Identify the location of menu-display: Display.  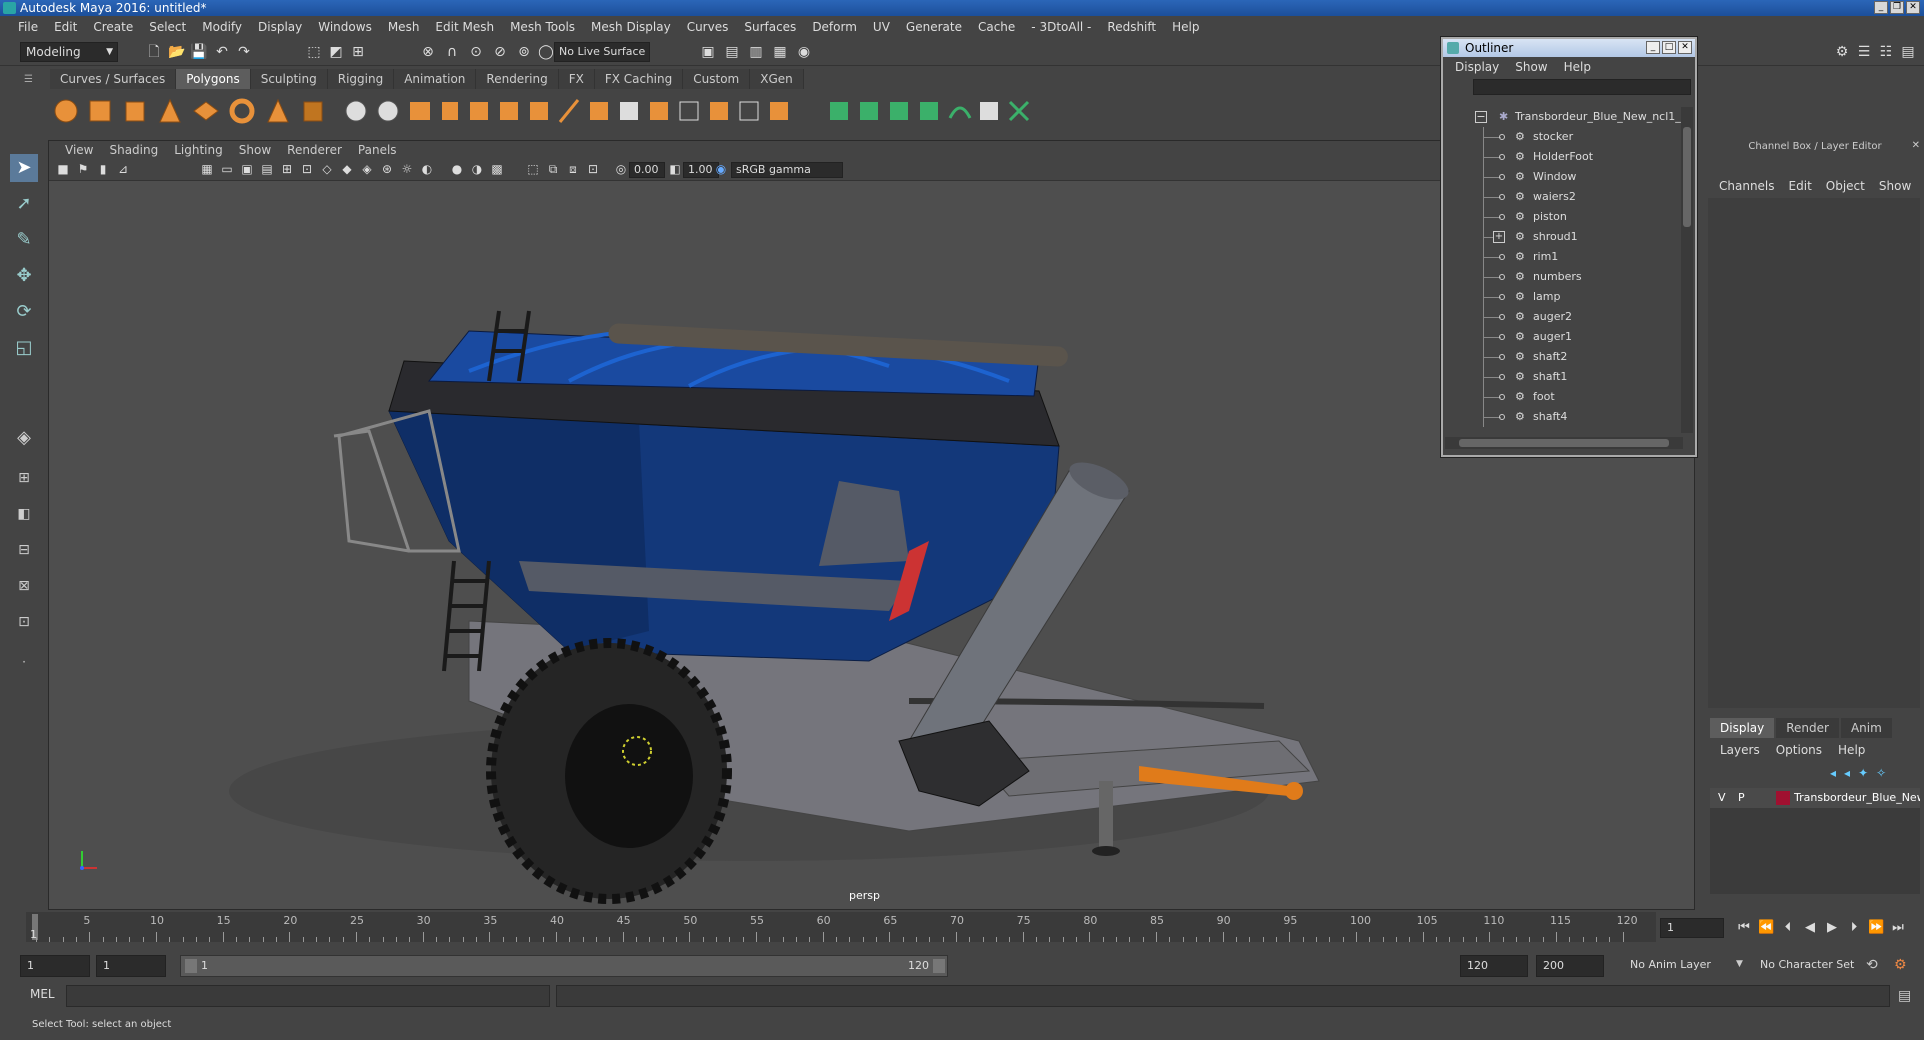
(280, 27).